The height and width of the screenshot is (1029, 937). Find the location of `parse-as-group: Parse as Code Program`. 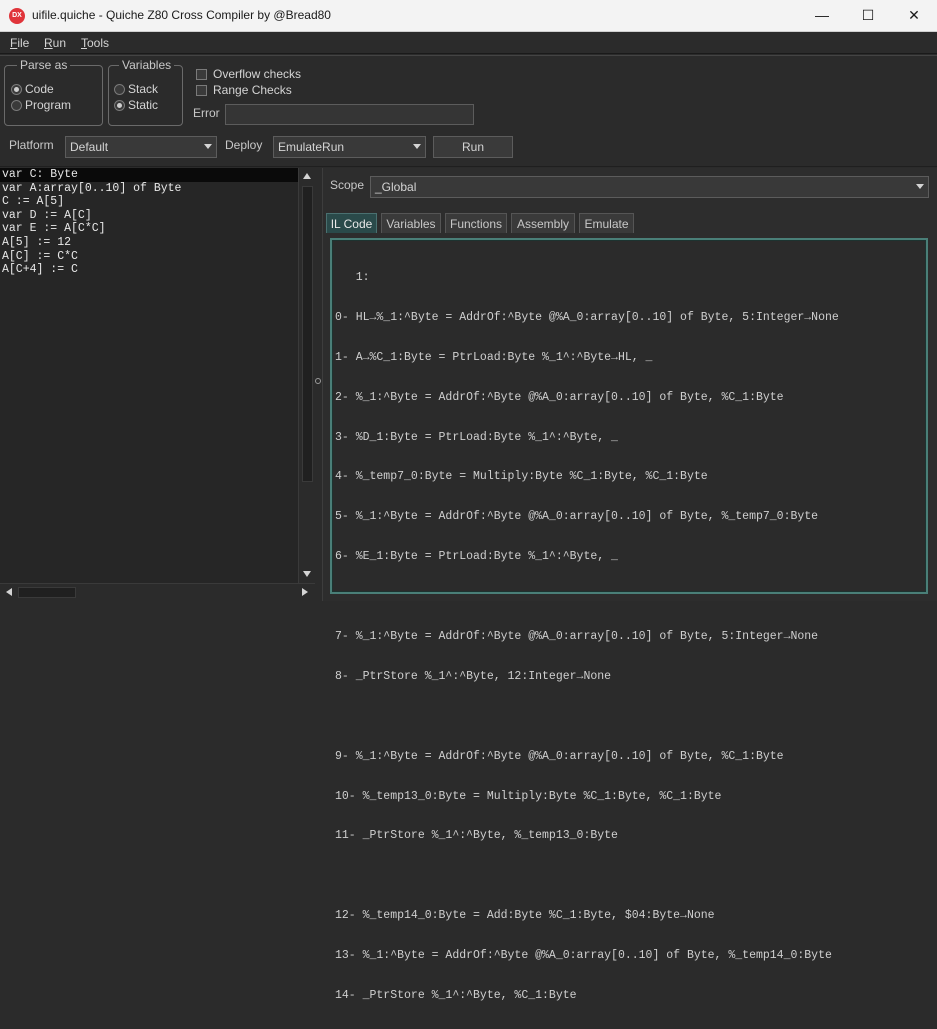

parse-as-group: Parse as Code Program is located at coordinates (53, 92).